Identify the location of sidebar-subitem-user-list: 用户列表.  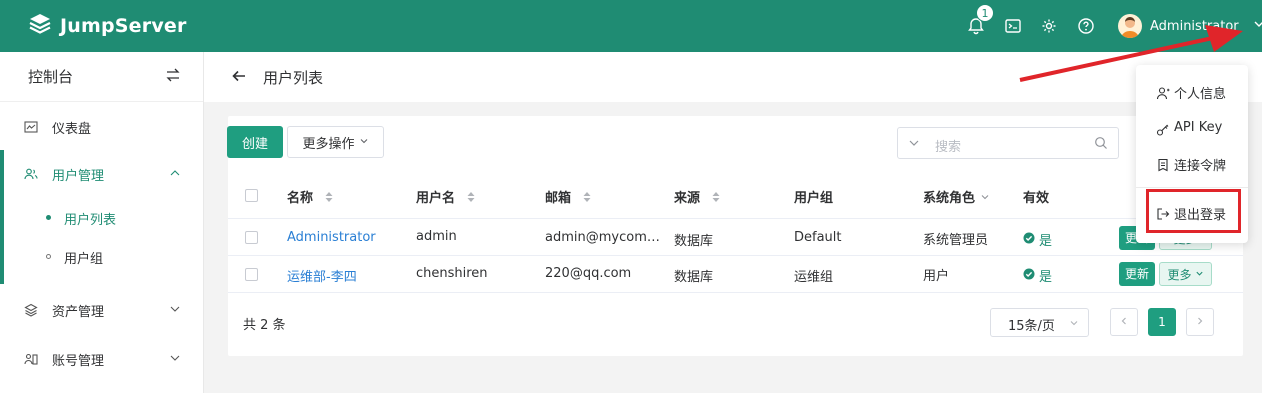
(101, 217).